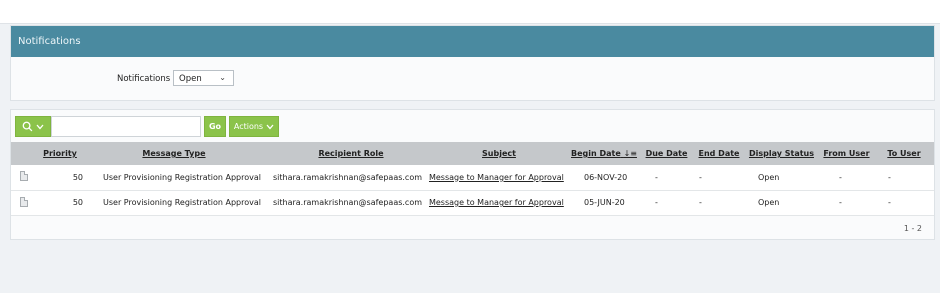  What do you see at coordinates (222, 77) in the screenshot?
I see `chevron-down-icon: ⌄` at bounding box center [222, 77].